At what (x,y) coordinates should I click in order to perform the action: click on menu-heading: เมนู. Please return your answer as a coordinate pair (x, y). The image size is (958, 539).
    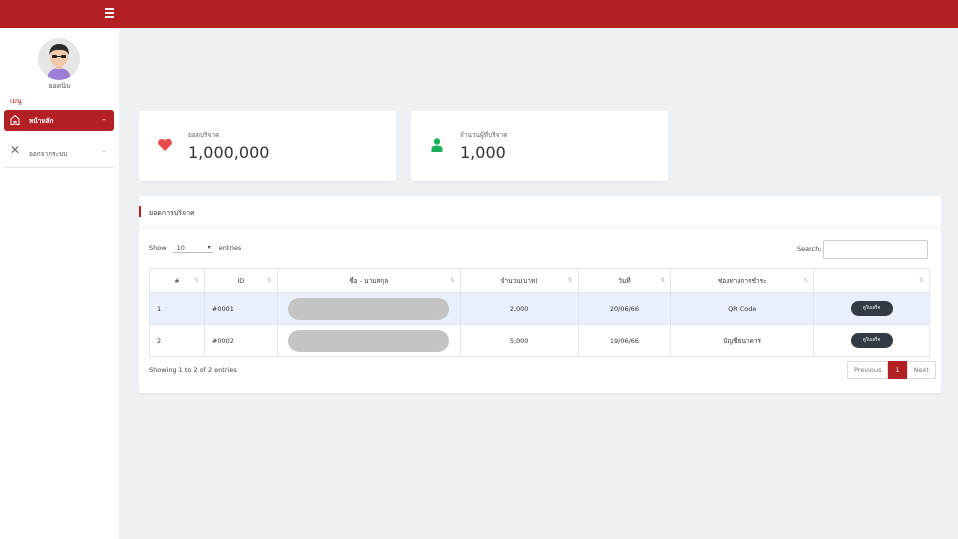
    Looking at the image, I should click on (16, 101).